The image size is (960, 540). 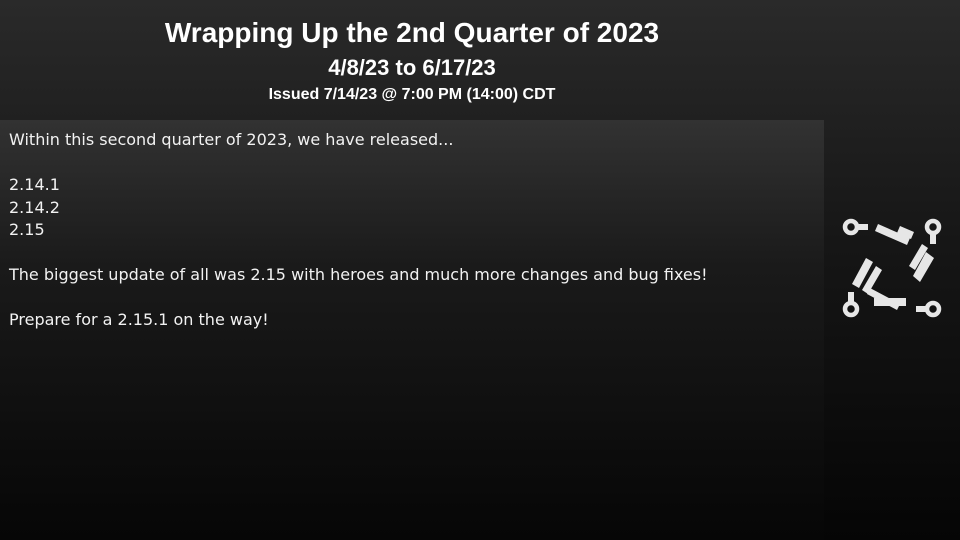 I want to click on release-item: 2.14.1, so click(x=34, y=184).